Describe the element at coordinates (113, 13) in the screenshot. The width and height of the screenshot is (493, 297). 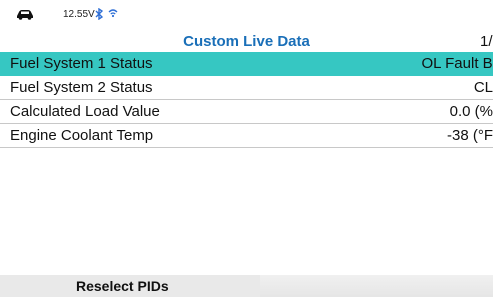
I see `wifi-icon` at that location.